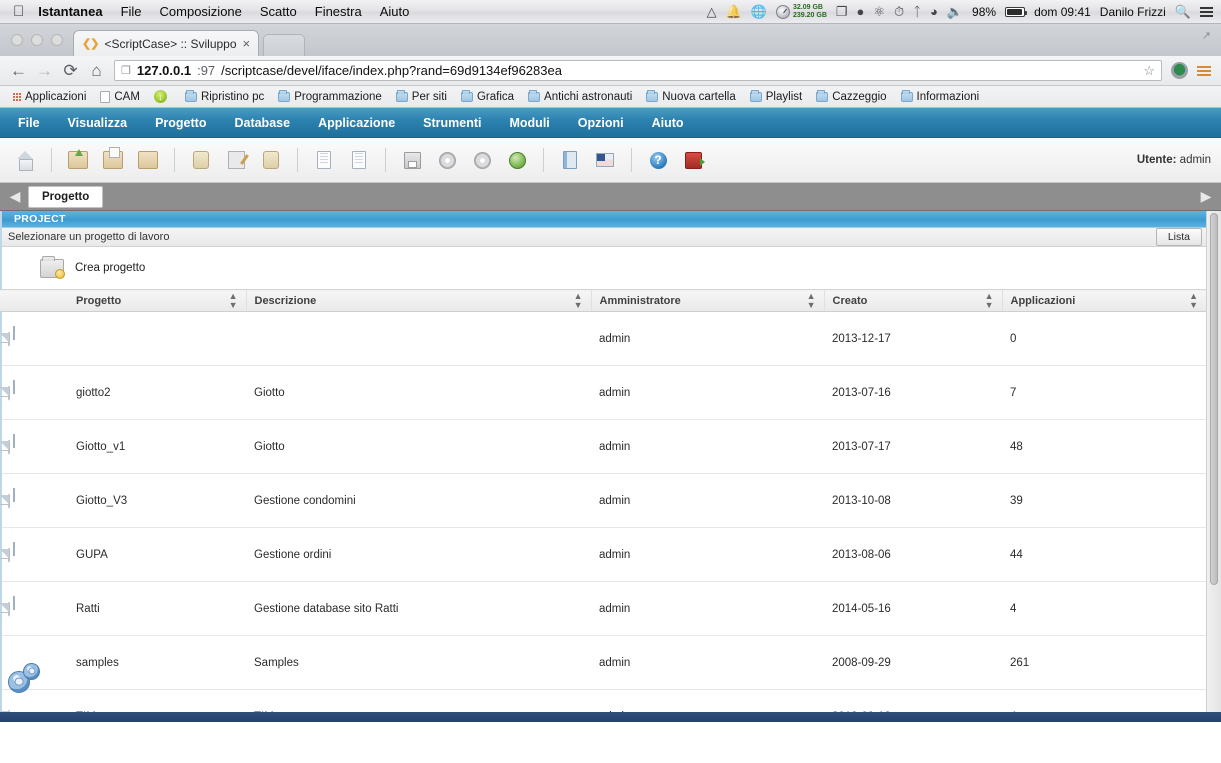 This screenshot has width=1221, height=763. What do you see at coordinates (603, 554) in the screenshot?
I see `table-row: GUPA Gestione ordini admin 2013-08-06 44` at bounding box center [603, 554].